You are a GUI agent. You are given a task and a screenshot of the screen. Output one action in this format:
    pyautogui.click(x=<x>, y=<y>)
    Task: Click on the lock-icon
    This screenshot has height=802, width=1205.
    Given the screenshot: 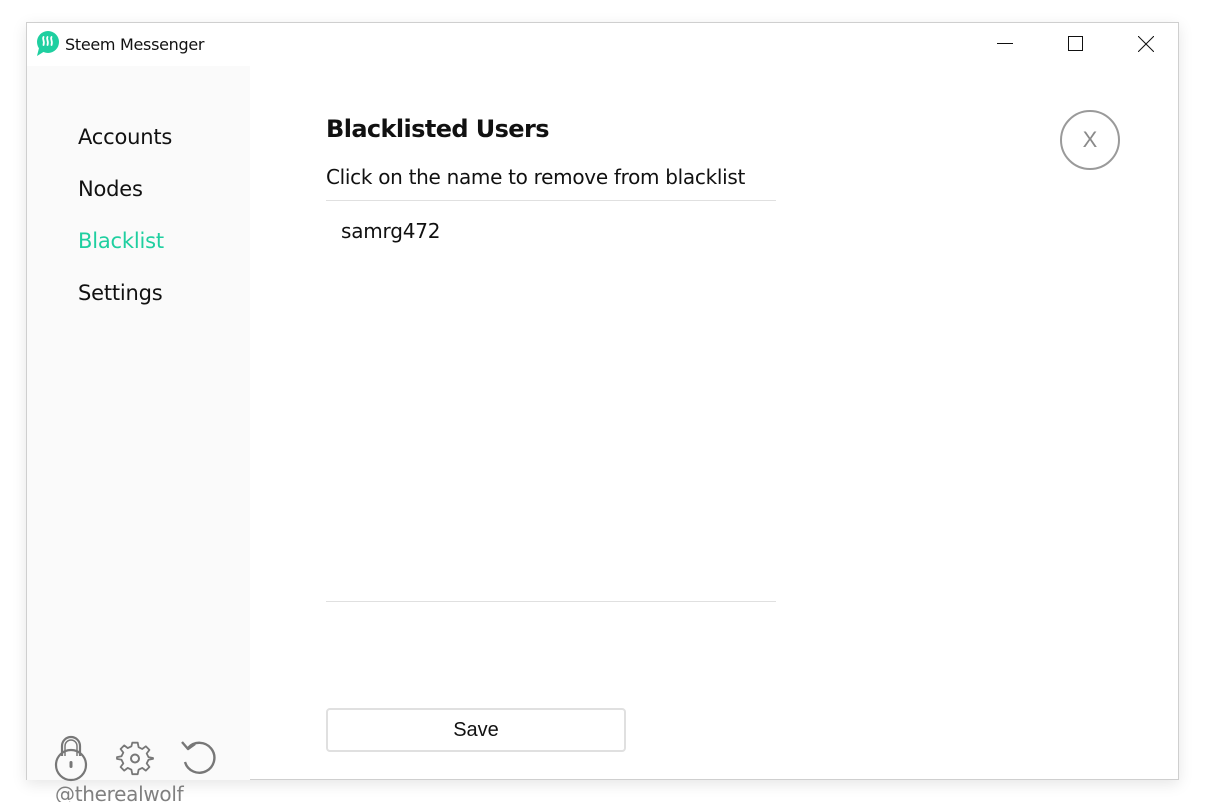 What is the action you would take?
    pyautogui.click(x=71, y=758)
    